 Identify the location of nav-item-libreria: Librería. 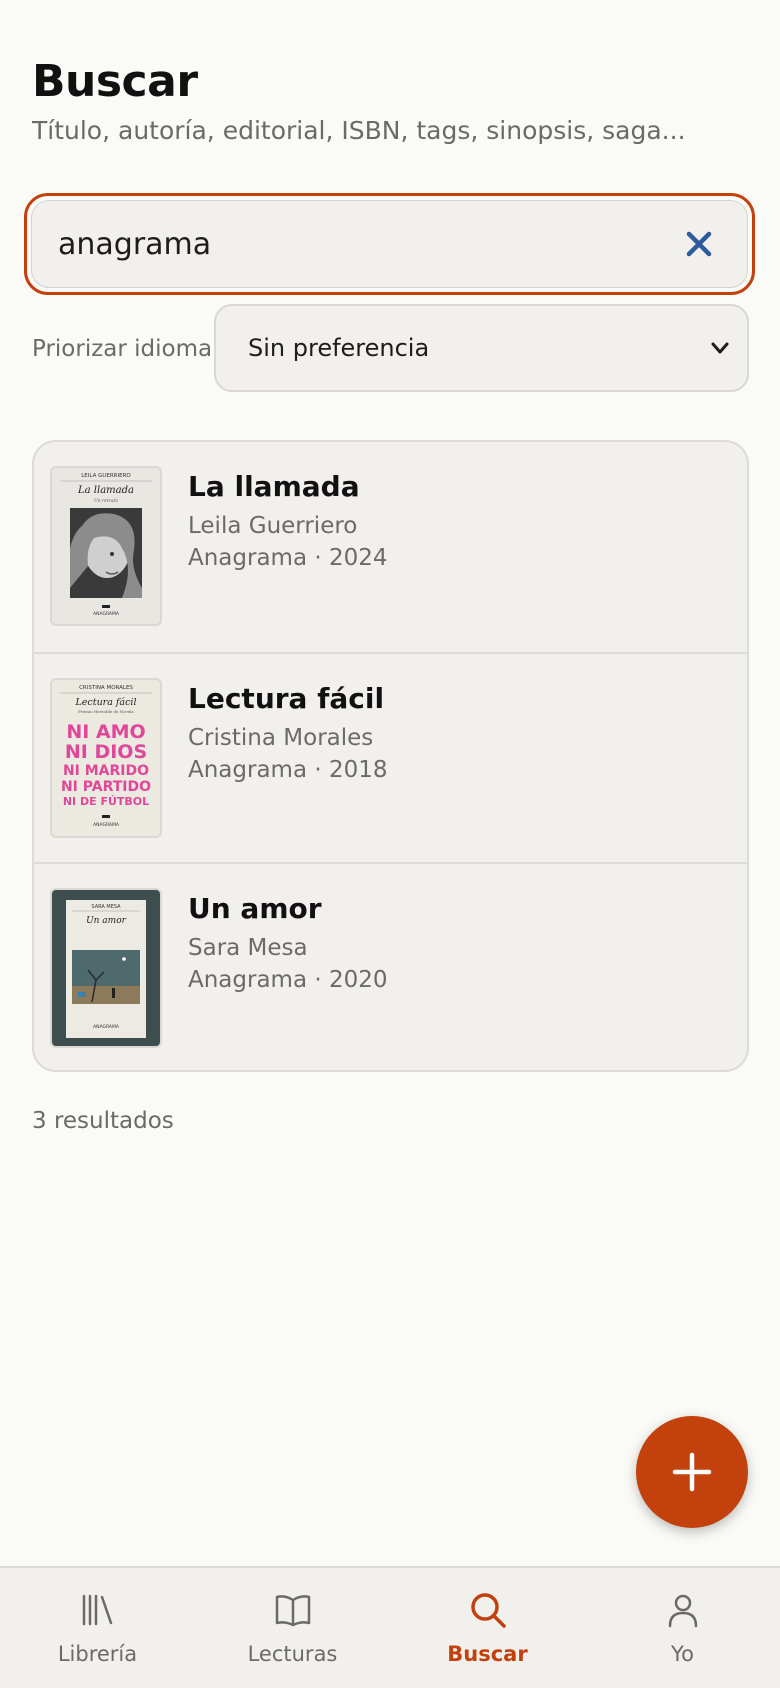
(97, 1628).